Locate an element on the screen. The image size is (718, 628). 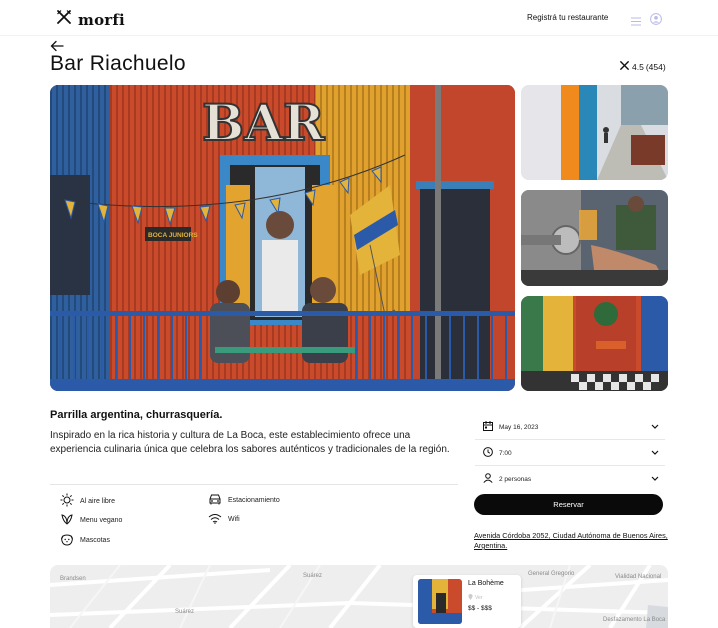
time-value: 7:00 is located at coordinates (505, 453).